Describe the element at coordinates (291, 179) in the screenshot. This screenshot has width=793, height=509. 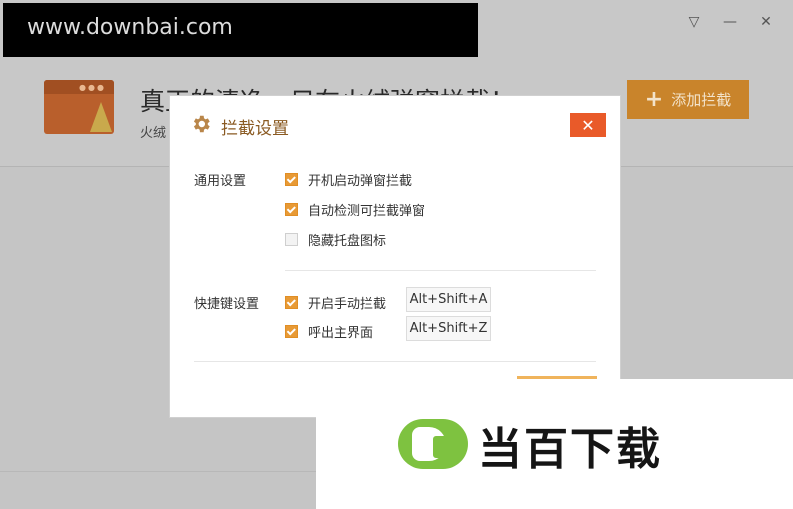
I see `checkbox-autostart` at that location.